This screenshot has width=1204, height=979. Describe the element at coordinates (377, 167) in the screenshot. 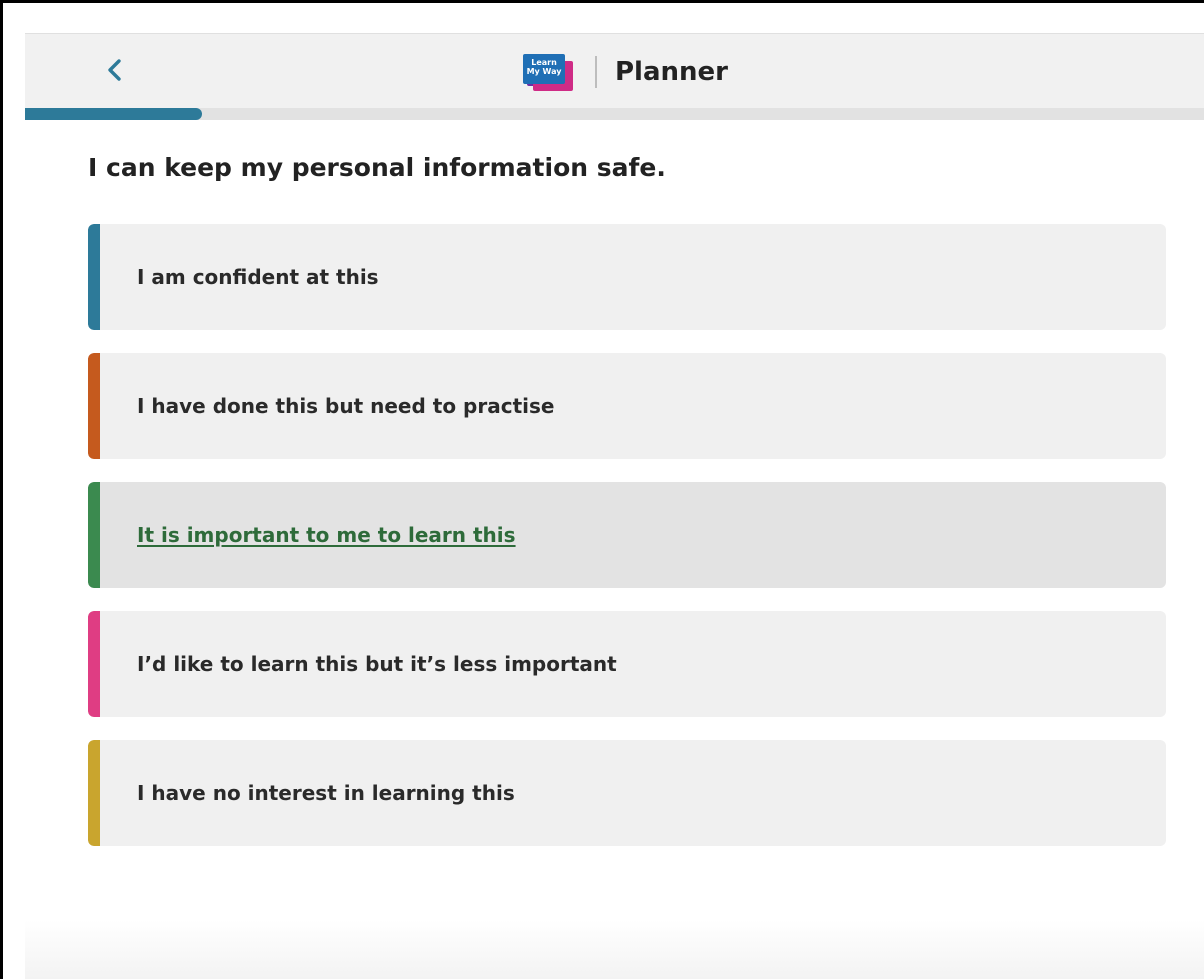

I see `question-heading: I can keep my personal information safe.` at that location.